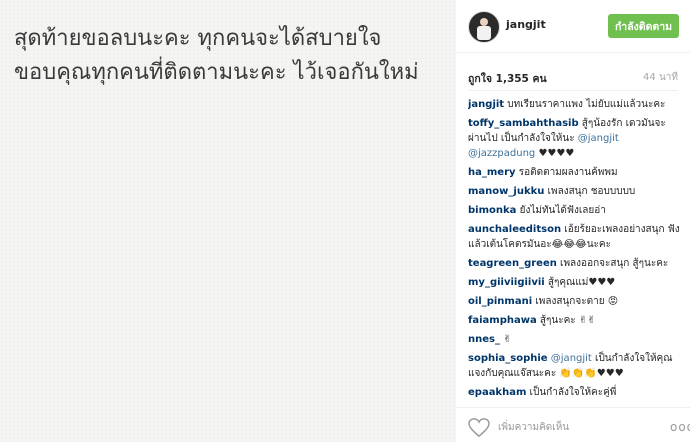 Image resolution: width=690 pixels, height=443 pixels. What do you see at coordinates (573, 26) in the screenshot?
I see `post-header: jangjit กำลังติดตาม` at bounding box center [573, 26].